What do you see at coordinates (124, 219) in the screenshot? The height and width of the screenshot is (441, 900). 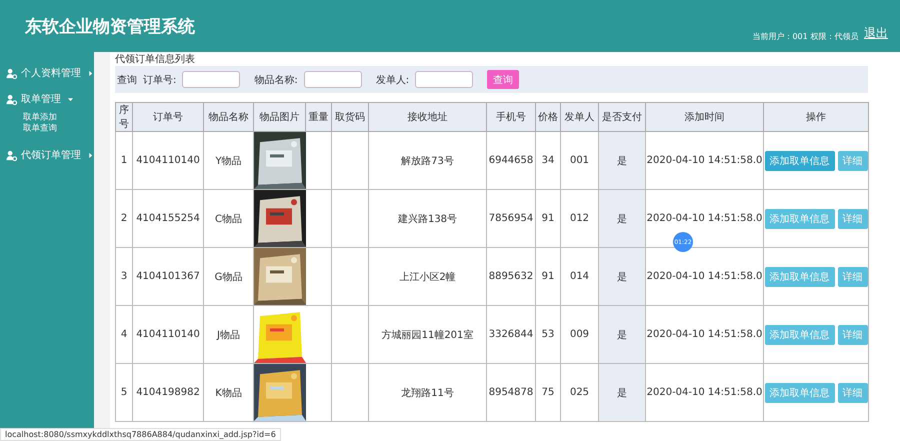 I see `table-cell: 2` at bounding box center [124, 219].